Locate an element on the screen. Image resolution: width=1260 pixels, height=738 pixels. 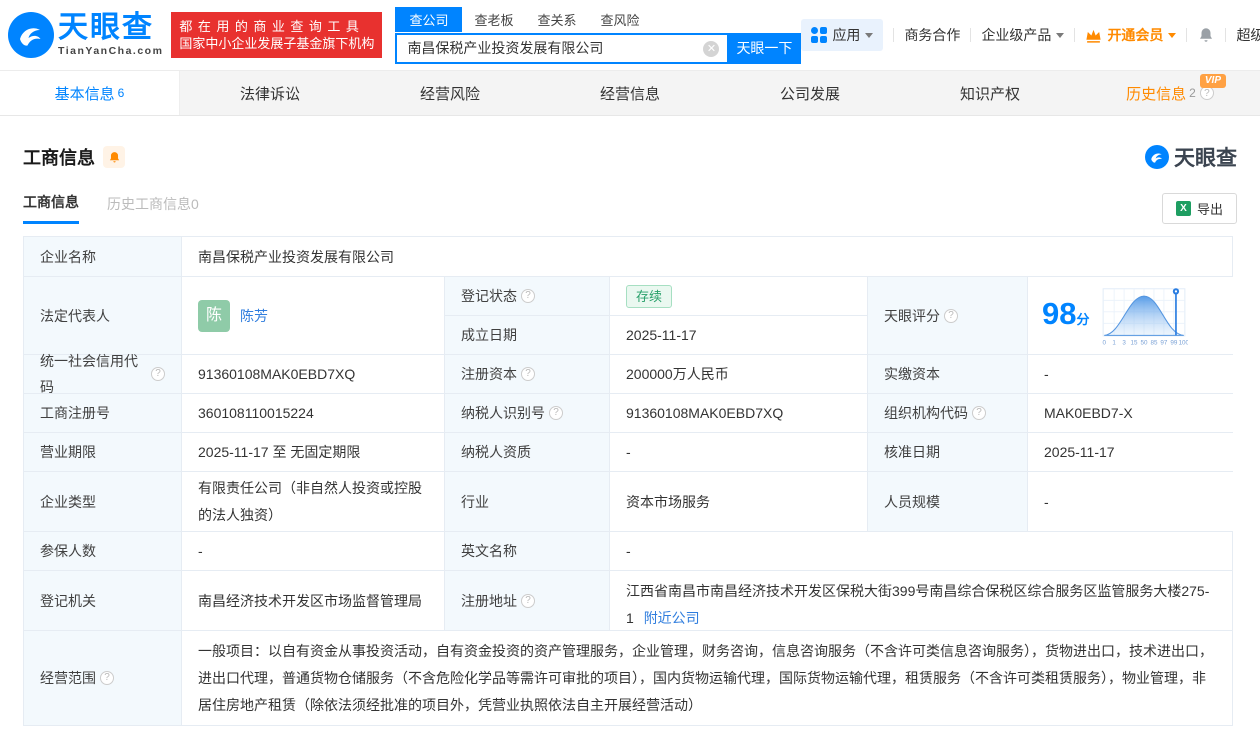
tab-legal-proceedings: 法律诉讼 is located at coordinates (270, 93).